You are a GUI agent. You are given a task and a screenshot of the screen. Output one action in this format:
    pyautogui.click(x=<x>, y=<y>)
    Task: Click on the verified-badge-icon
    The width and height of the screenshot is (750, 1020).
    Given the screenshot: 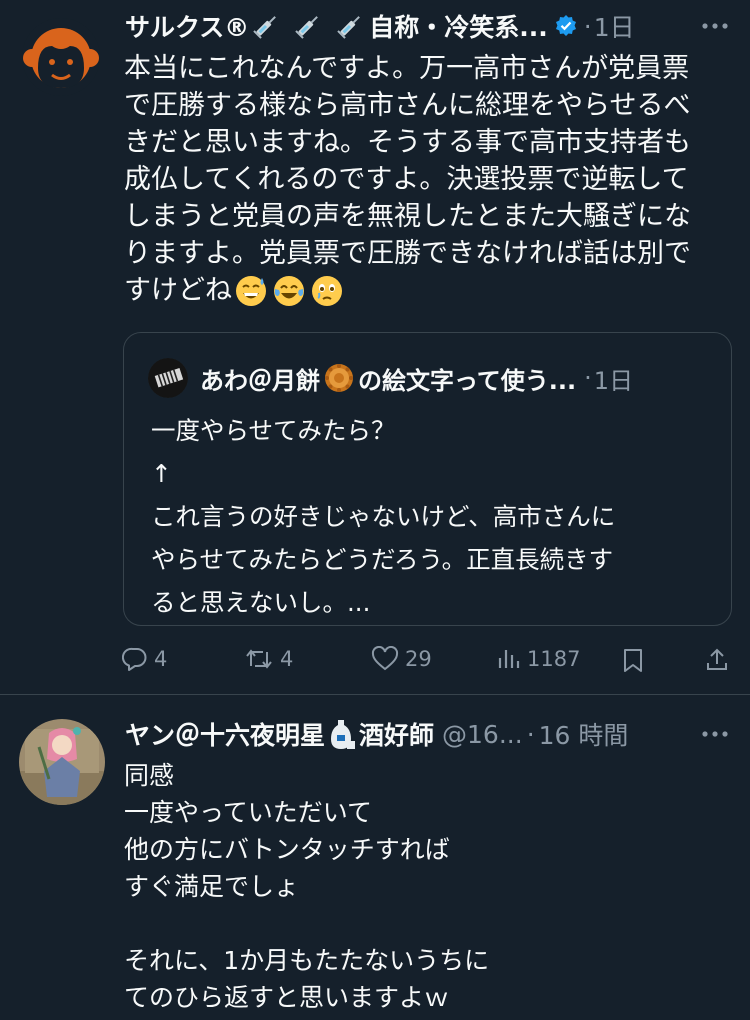 What is the action you would take?
    pyautogui.click(x=566, y=26)
    